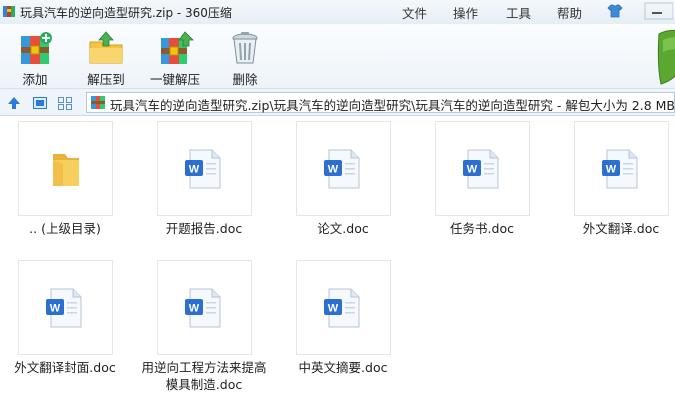 Image resolution: width=675 pixels, height=406 pixels. What do you see at coordinates (65, 228) in the screenshot?
I see `file-name: .. (上级目录)` at bounding box center [65, 228].